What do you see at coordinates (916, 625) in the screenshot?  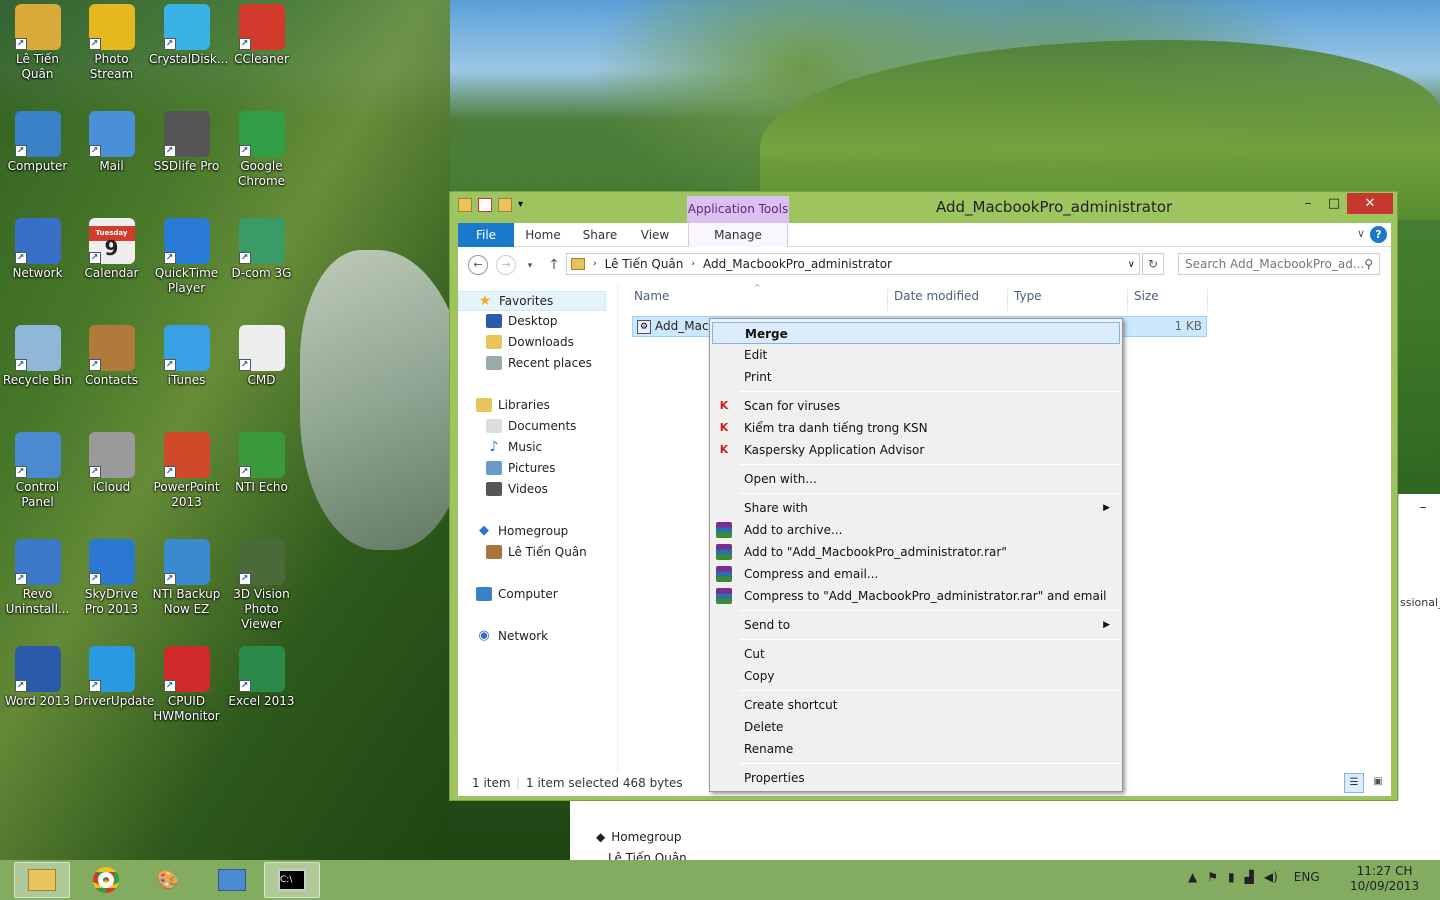 I see `menu-send-to: Send to ▶` at bounding box center [916, 625].